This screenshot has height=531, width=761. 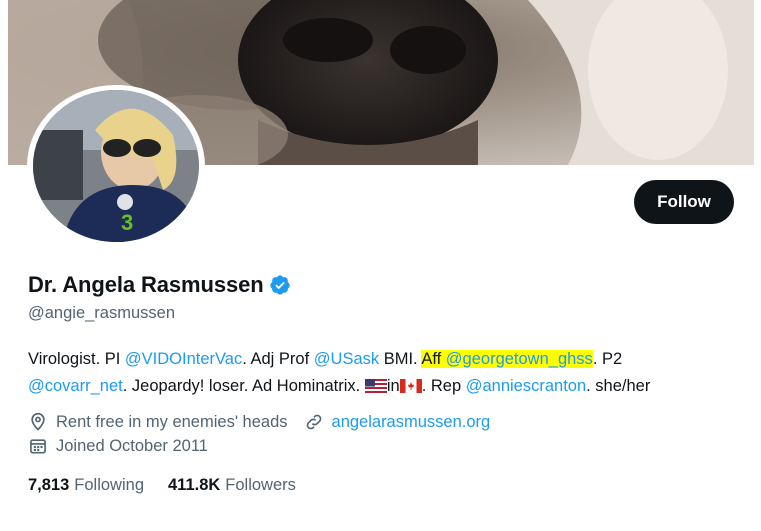 What do you see at coordinates (433, 359) in the screenshot?
I see `bio-text: Aff` at bounding box center [433, 359].